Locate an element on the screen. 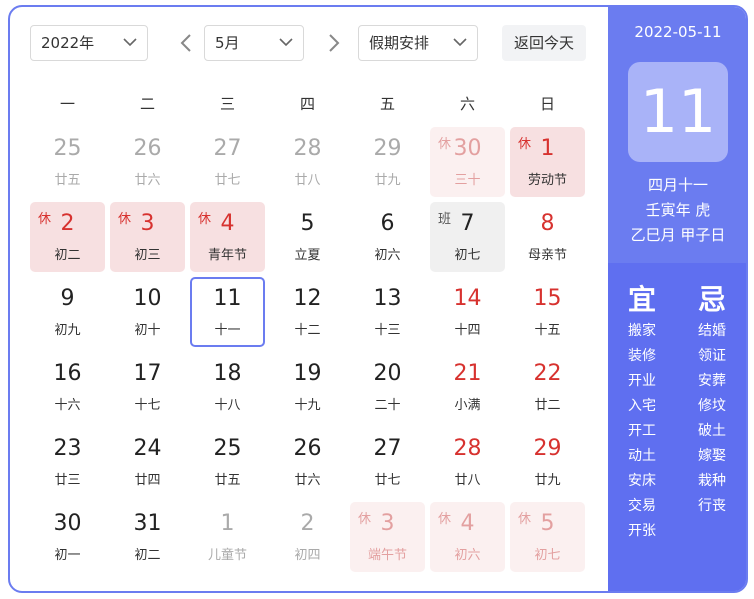  day-number: 2 is located at coordinates (67, 223).